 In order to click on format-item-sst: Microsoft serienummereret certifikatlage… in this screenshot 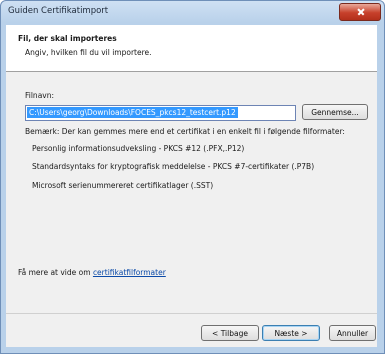, I will do `click(123, 185)`.